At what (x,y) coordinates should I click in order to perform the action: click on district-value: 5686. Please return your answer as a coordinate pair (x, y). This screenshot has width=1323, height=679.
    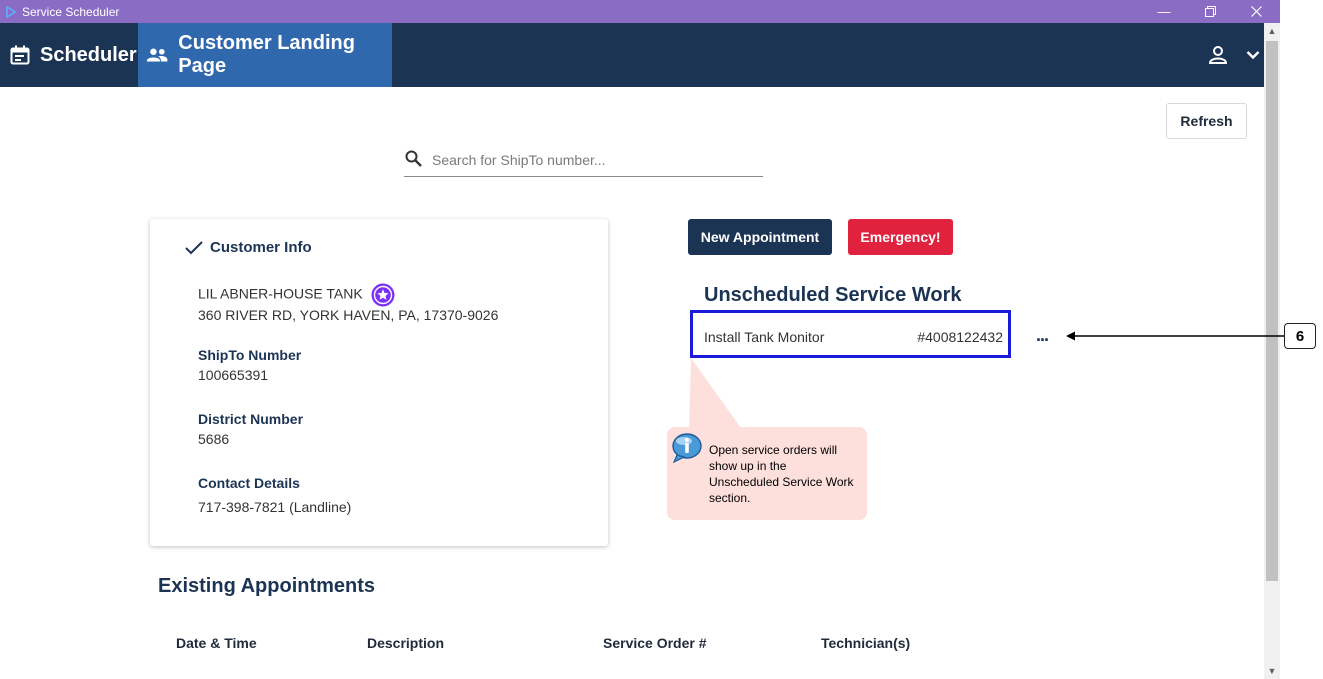
    Looking at the image, I should click on (214, 439).